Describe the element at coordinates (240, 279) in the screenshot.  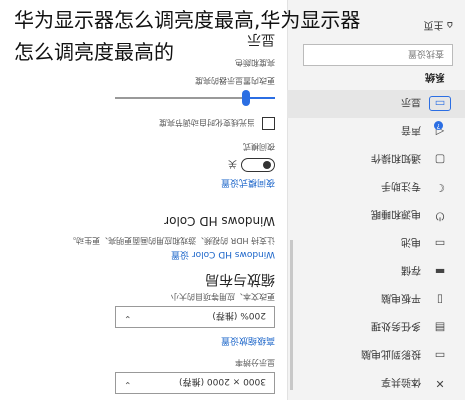
I see `scale-heading: 缩放与布局` at that location.